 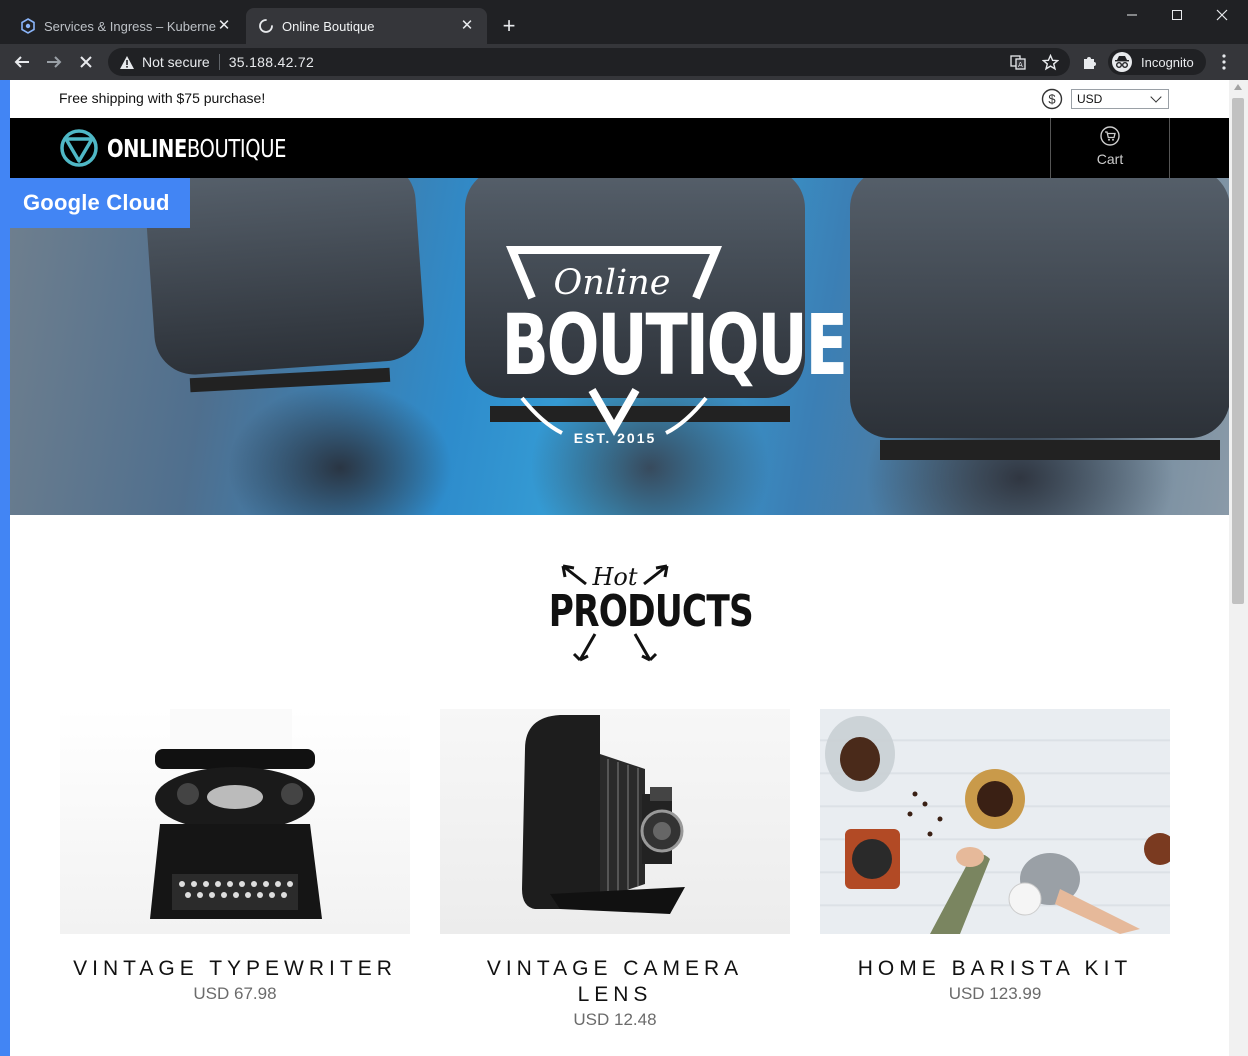 What do you see at coordinates (130, 26) in the screenshot?
I see `tab-title: Services & Ingress – Kubernete` at bounding box center [130, 26].